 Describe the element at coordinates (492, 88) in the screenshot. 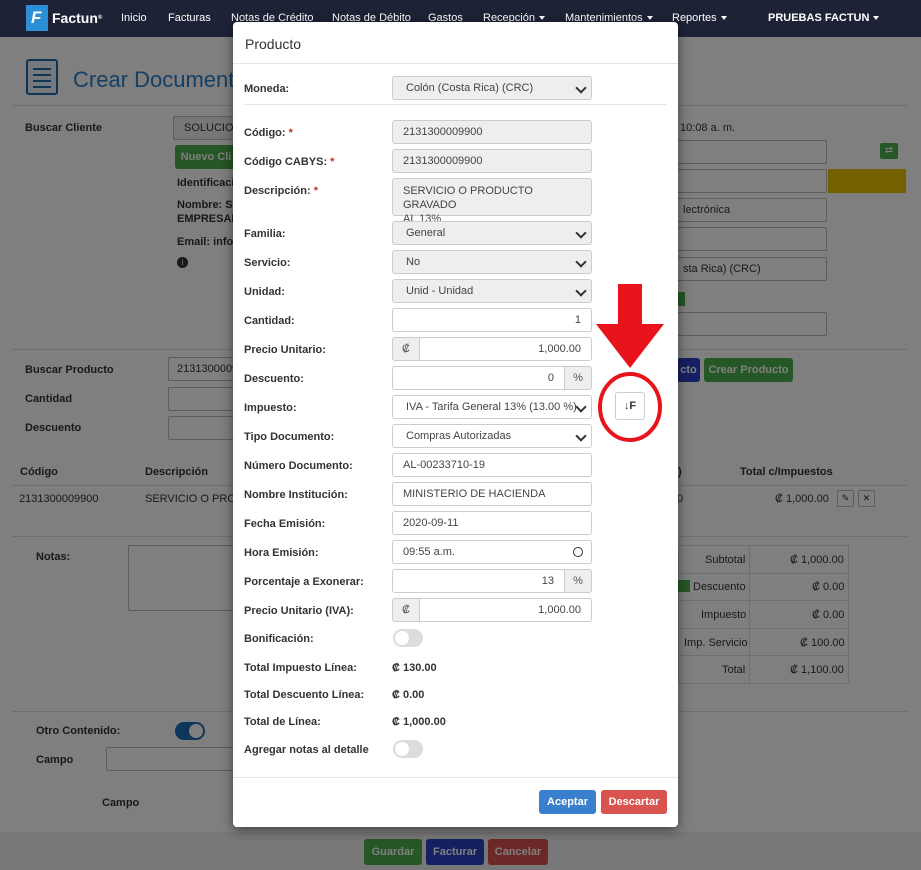

I see `moneda-select: Colón (Costa Rica) (CRC)` at that location.